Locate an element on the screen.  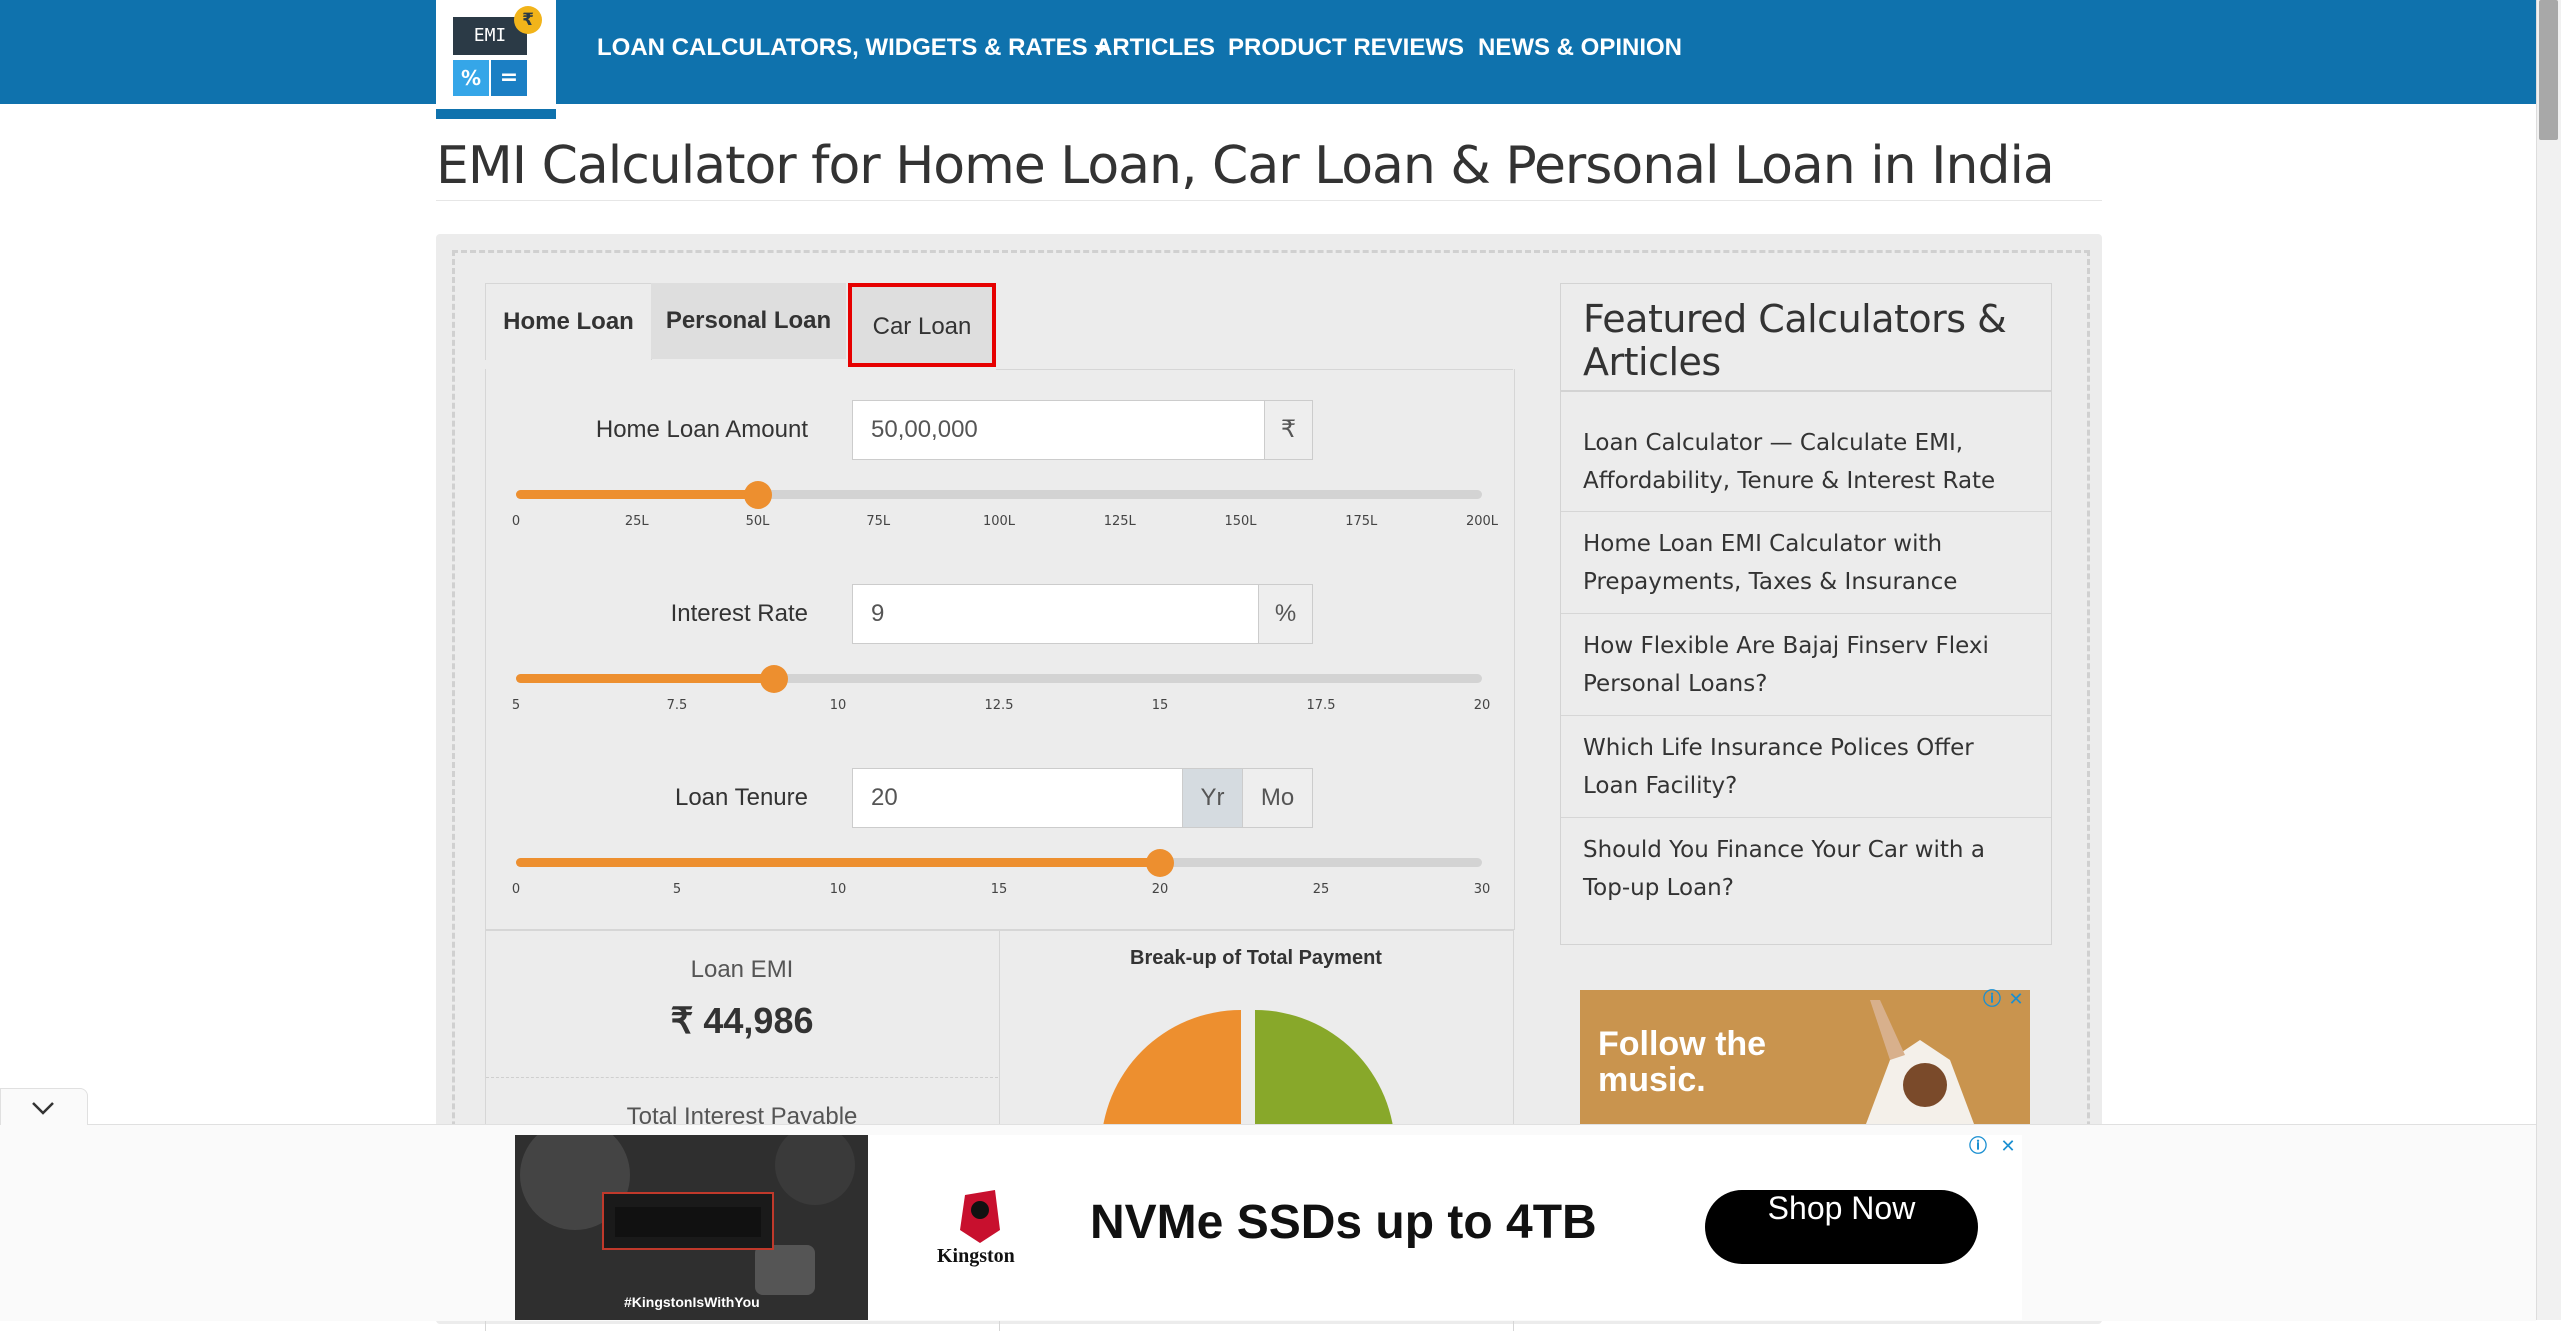
amount-slider-tick-label: 125L is located at coordinates (1119, 521).